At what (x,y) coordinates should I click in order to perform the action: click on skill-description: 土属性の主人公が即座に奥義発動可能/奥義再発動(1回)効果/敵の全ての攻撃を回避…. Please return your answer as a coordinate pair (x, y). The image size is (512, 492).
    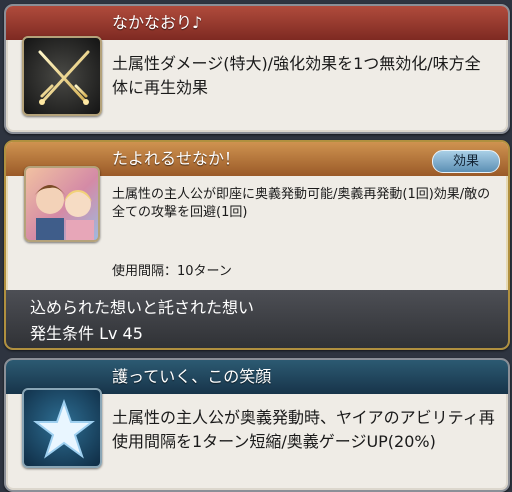
    Looking at the image, I should click on (301, 203).